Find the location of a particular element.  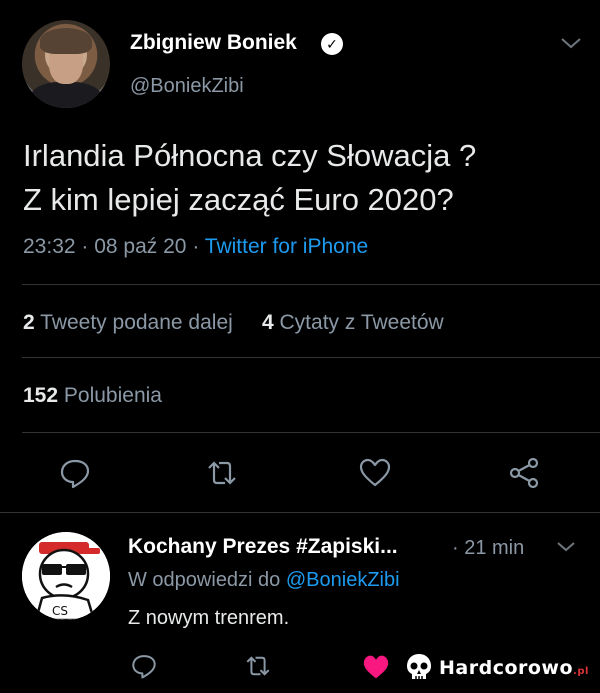

engagement-stats: 2 Tweety podane dalej 4 Cytaty z Tweetów is located at coordinates (233, 323).